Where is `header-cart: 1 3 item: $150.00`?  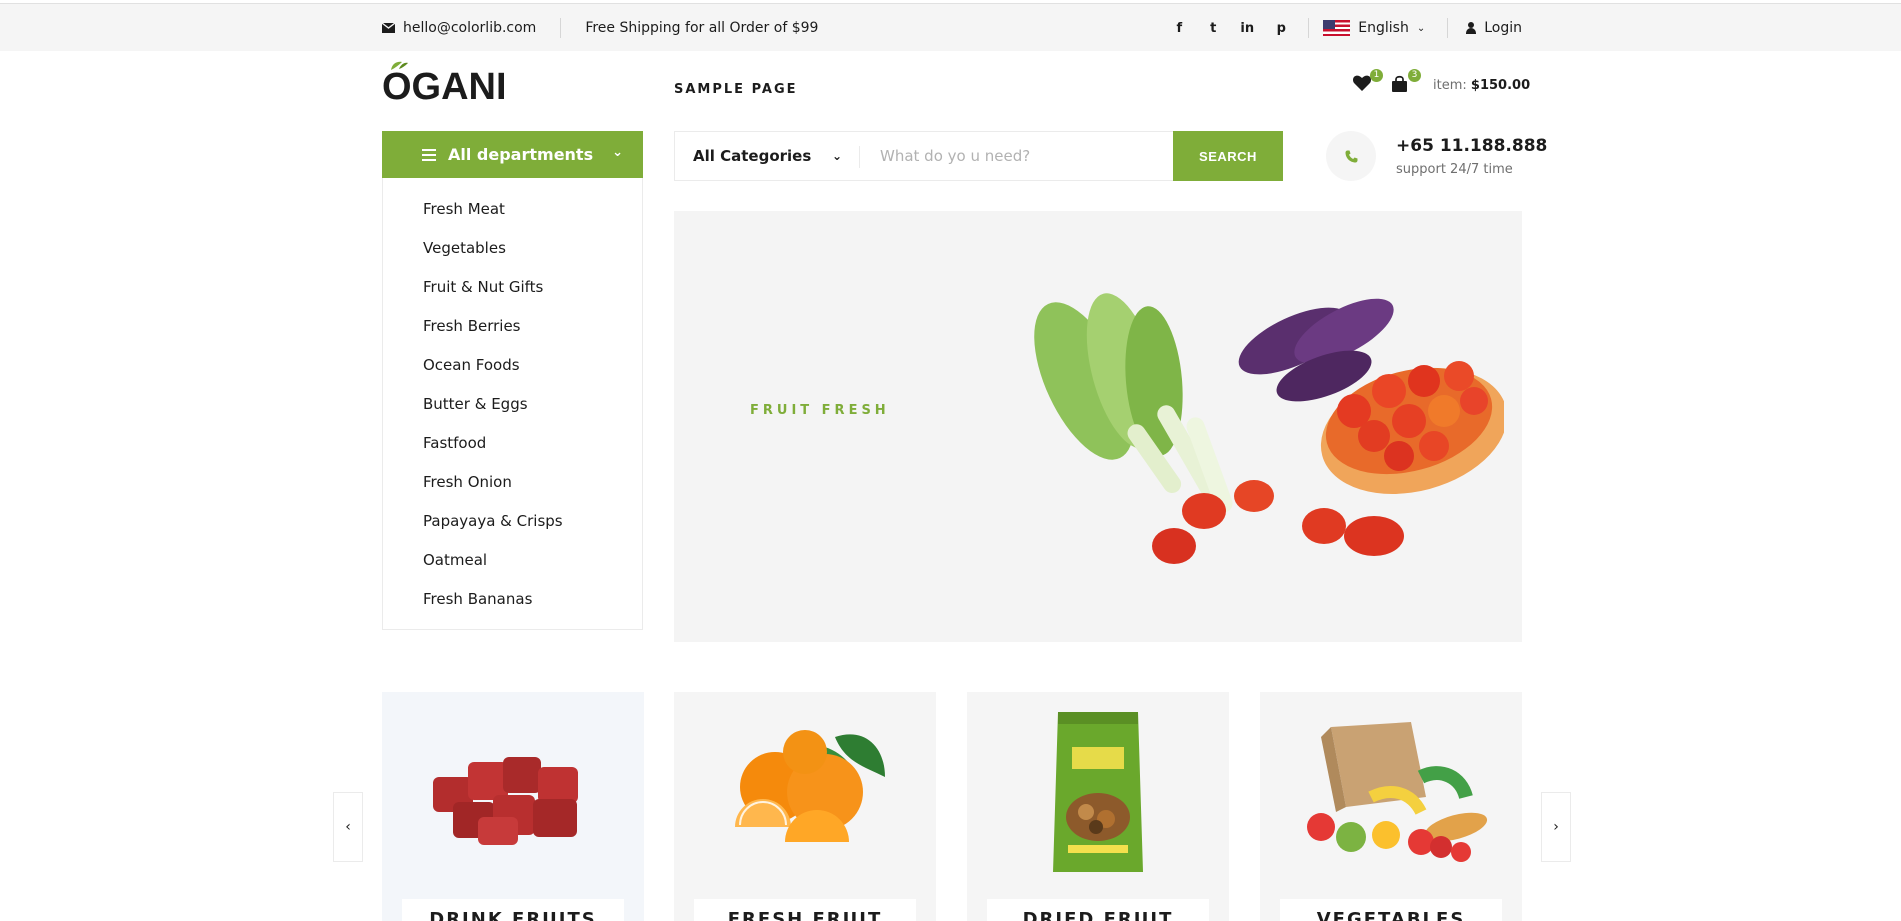
header-cart: 1 3 item: $150.00 is located at coordinates (1441, 82).